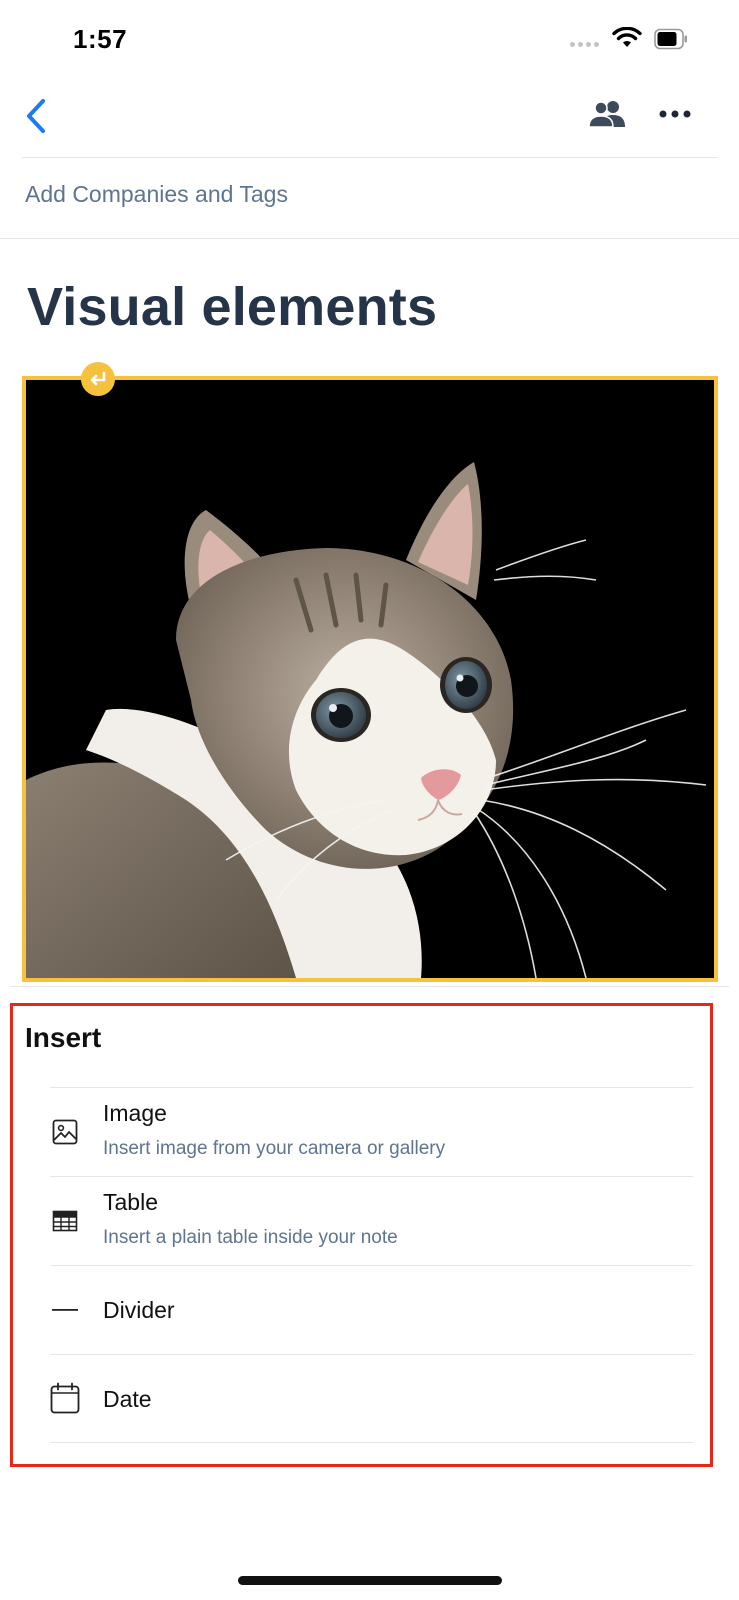 This screenshot has width=739, height=1600. Describe the element at coordinates (369, 40) in the screenshot. I see `status-bar: 1:57` at that location.